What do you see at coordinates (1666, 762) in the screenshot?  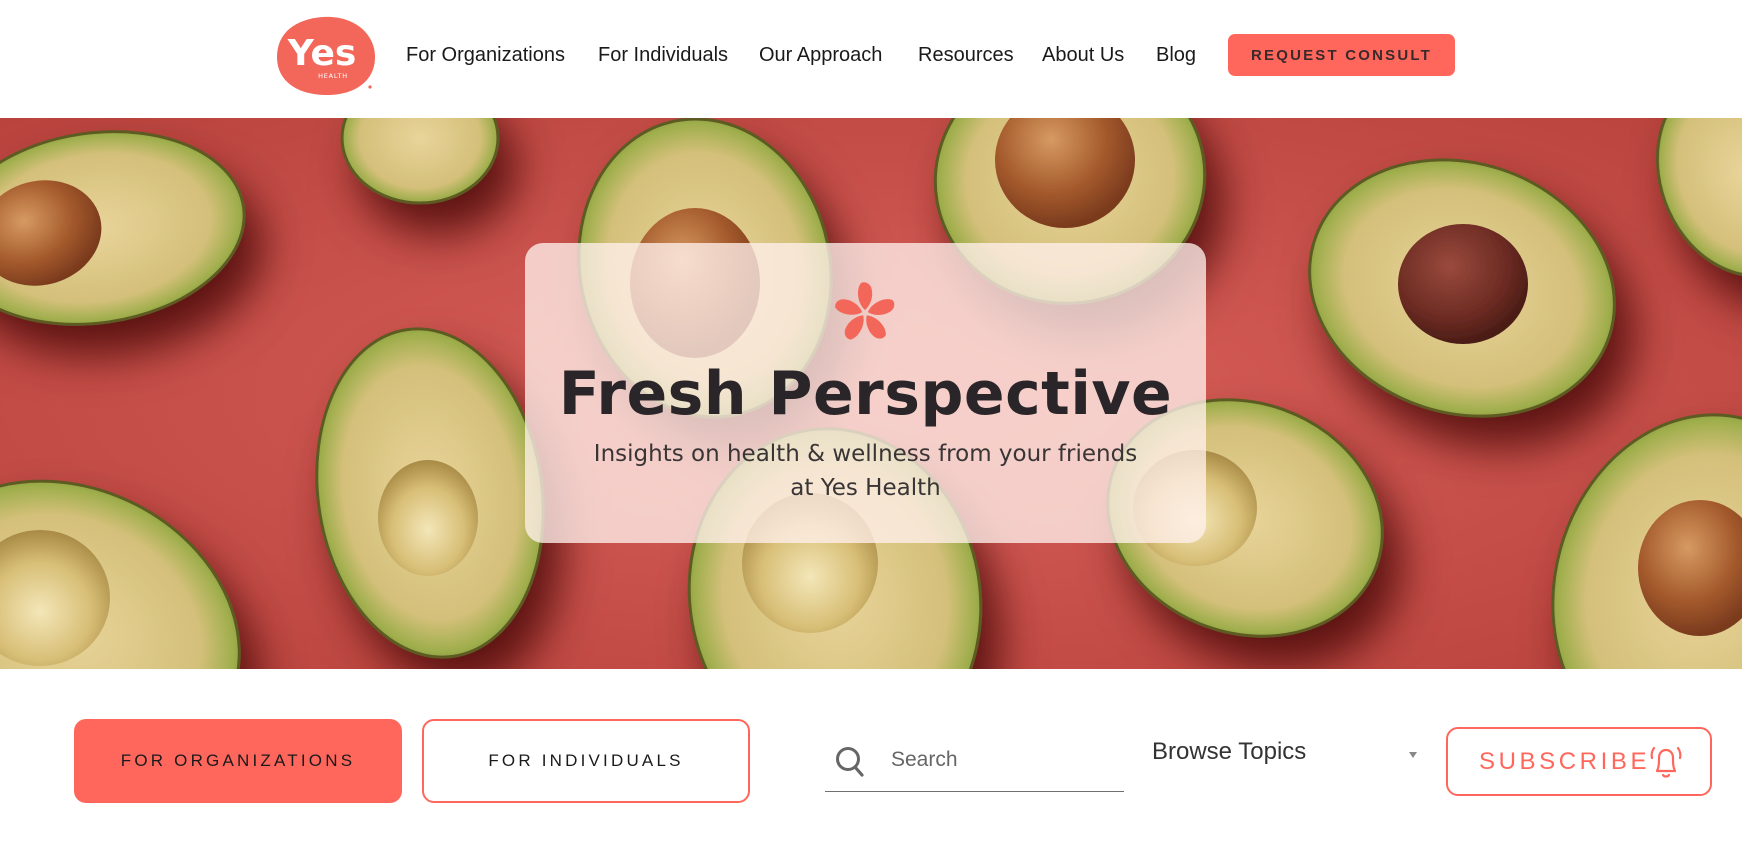 I see `bell-icon` at bounding box center [1666, 762].